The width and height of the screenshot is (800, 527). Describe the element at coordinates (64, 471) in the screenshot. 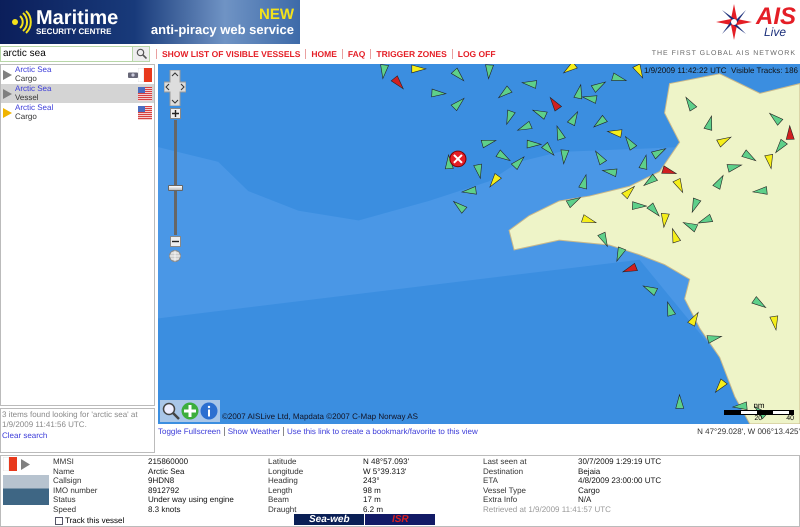

I see `detail-label: Name` at that location.